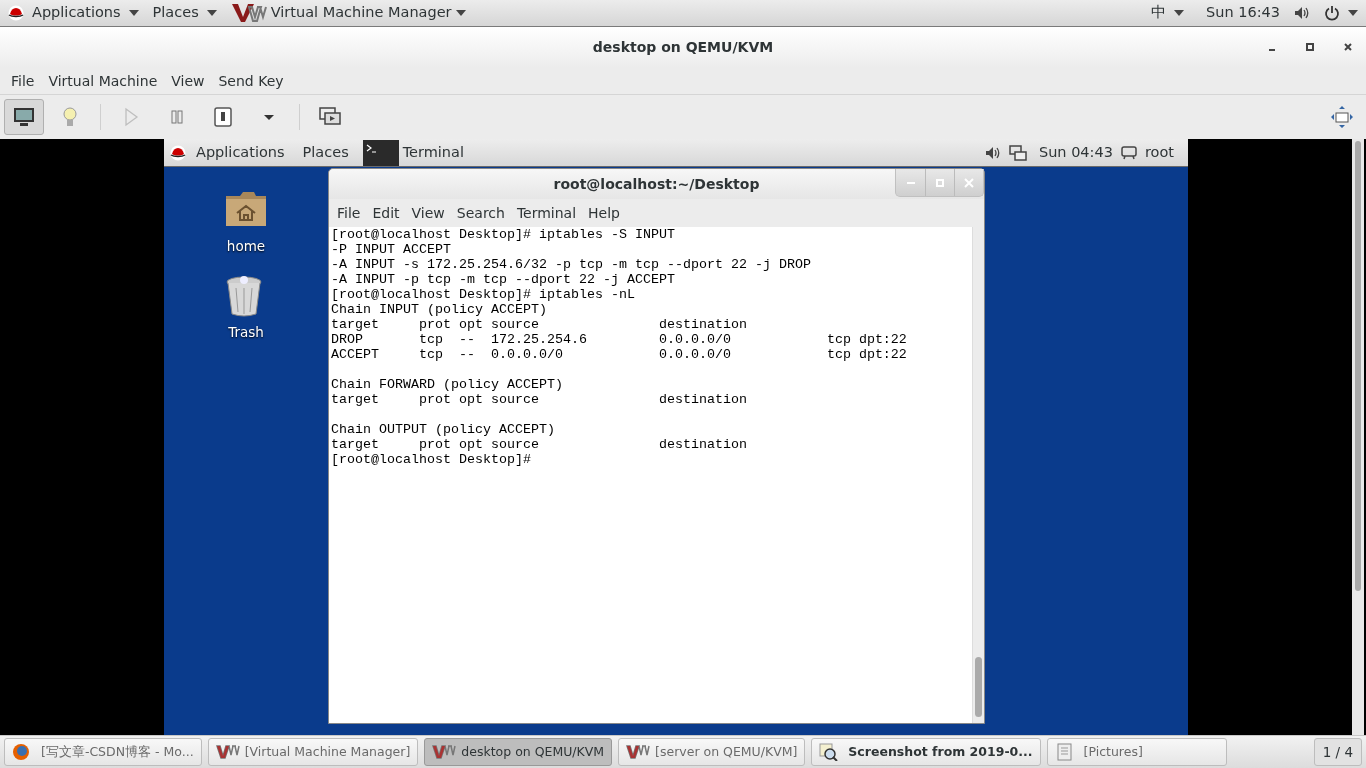 This screenshot has width=1366, height=768. I want to click on window-title: desktop on QEMU/KVM, so click(683, 47).